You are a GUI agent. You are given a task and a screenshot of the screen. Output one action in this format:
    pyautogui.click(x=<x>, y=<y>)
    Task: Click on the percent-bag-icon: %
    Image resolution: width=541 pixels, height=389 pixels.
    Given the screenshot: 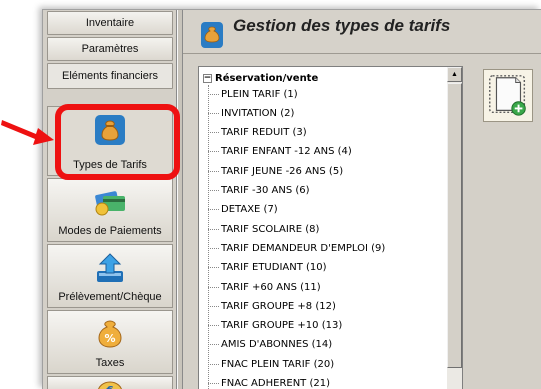 What is the action you would take?
    pyautogui.click(x=110, y=334)
    